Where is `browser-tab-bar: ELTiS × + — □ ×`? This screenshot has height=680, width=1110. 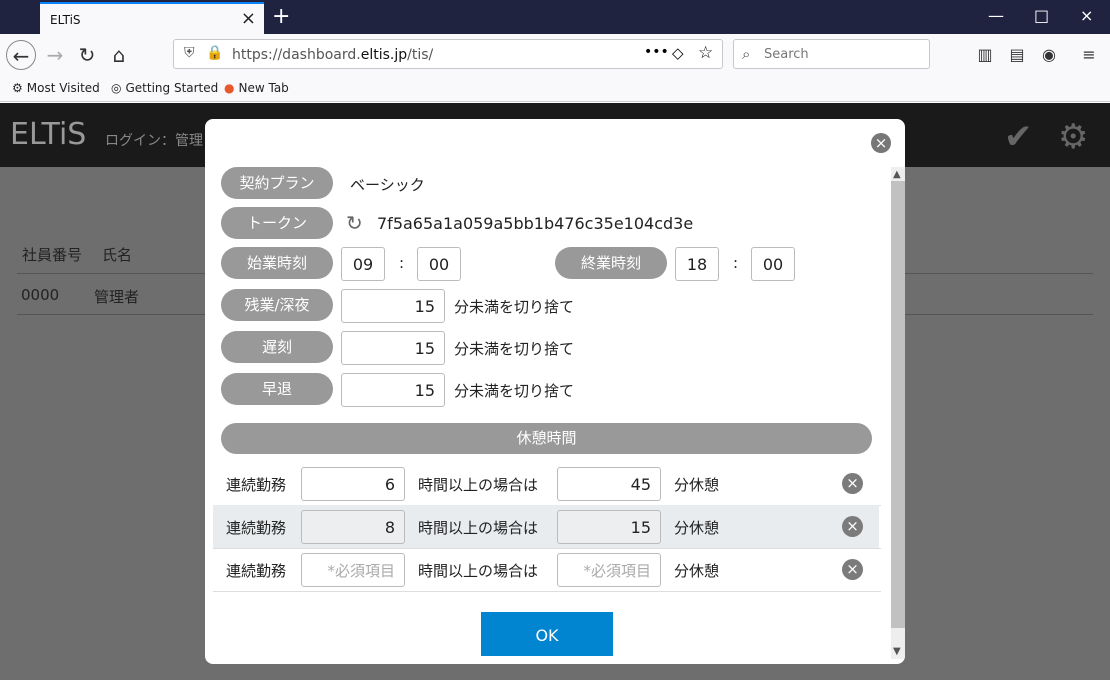
browser-tab-bar: ELTiS × + — □ × is located at coordinates (555, 17).